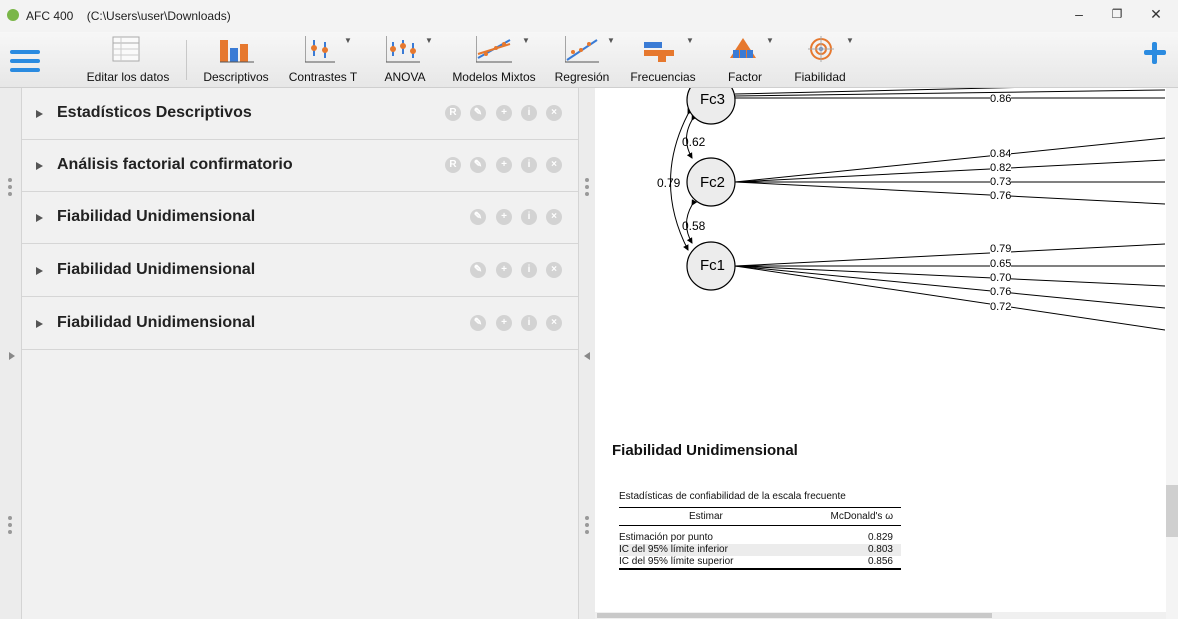 This screenshot has height=619, width=1178. Describe the element at coordinates (128, 16) in the screenshot. I see `window-title: AFC 400 (C:\Users\user\Downloads)` at that location.